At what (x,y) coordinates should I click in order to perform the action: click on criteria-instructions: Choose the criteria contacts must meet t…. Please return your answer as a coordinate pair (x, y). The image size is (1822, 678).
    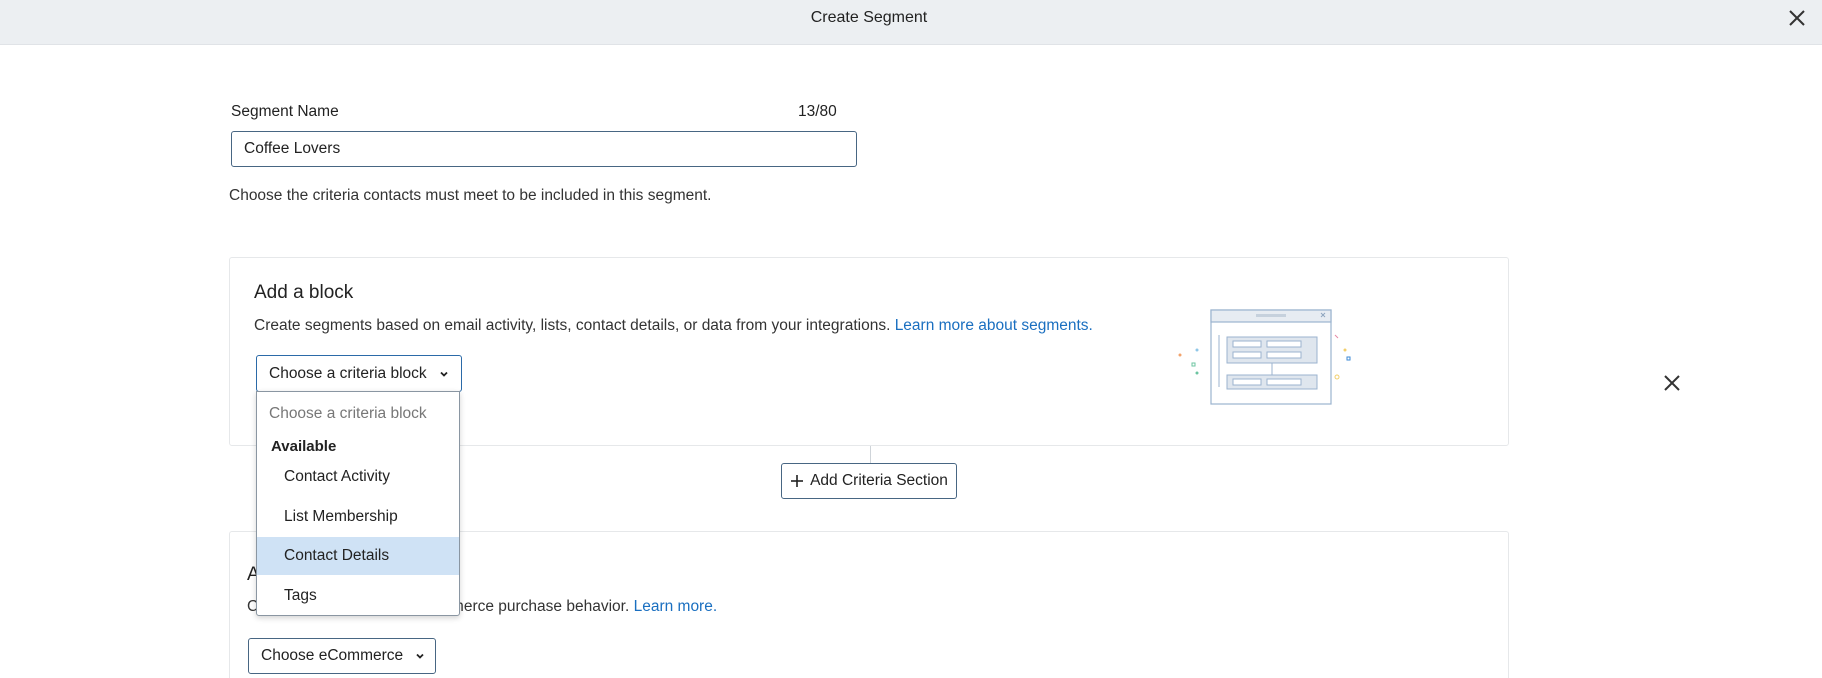
    Looking at the image, I should click on (470, 195).